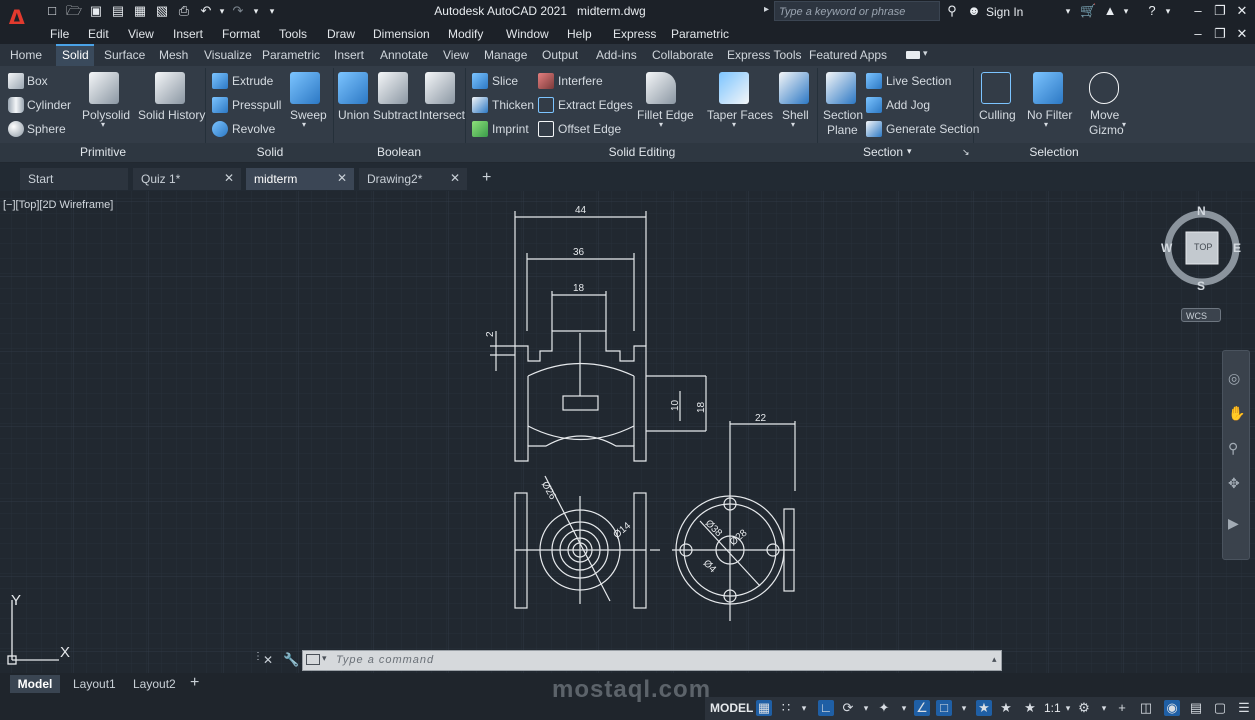 Image resolution: width=1255 pixels, height=720 pixels. What do you see at coordinates (118, 11) in the screenshot?
I see `save-as-icon: ▤` at bounding box center [118, 11].